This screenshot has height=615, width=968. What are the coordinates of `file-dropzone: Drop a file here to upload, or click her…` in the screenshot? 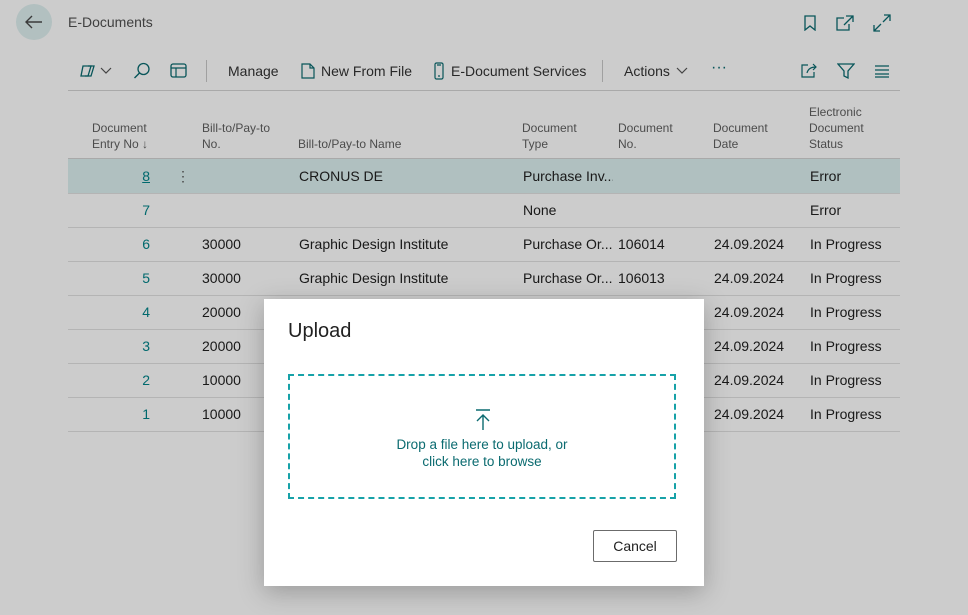 It's located at (482, 436).